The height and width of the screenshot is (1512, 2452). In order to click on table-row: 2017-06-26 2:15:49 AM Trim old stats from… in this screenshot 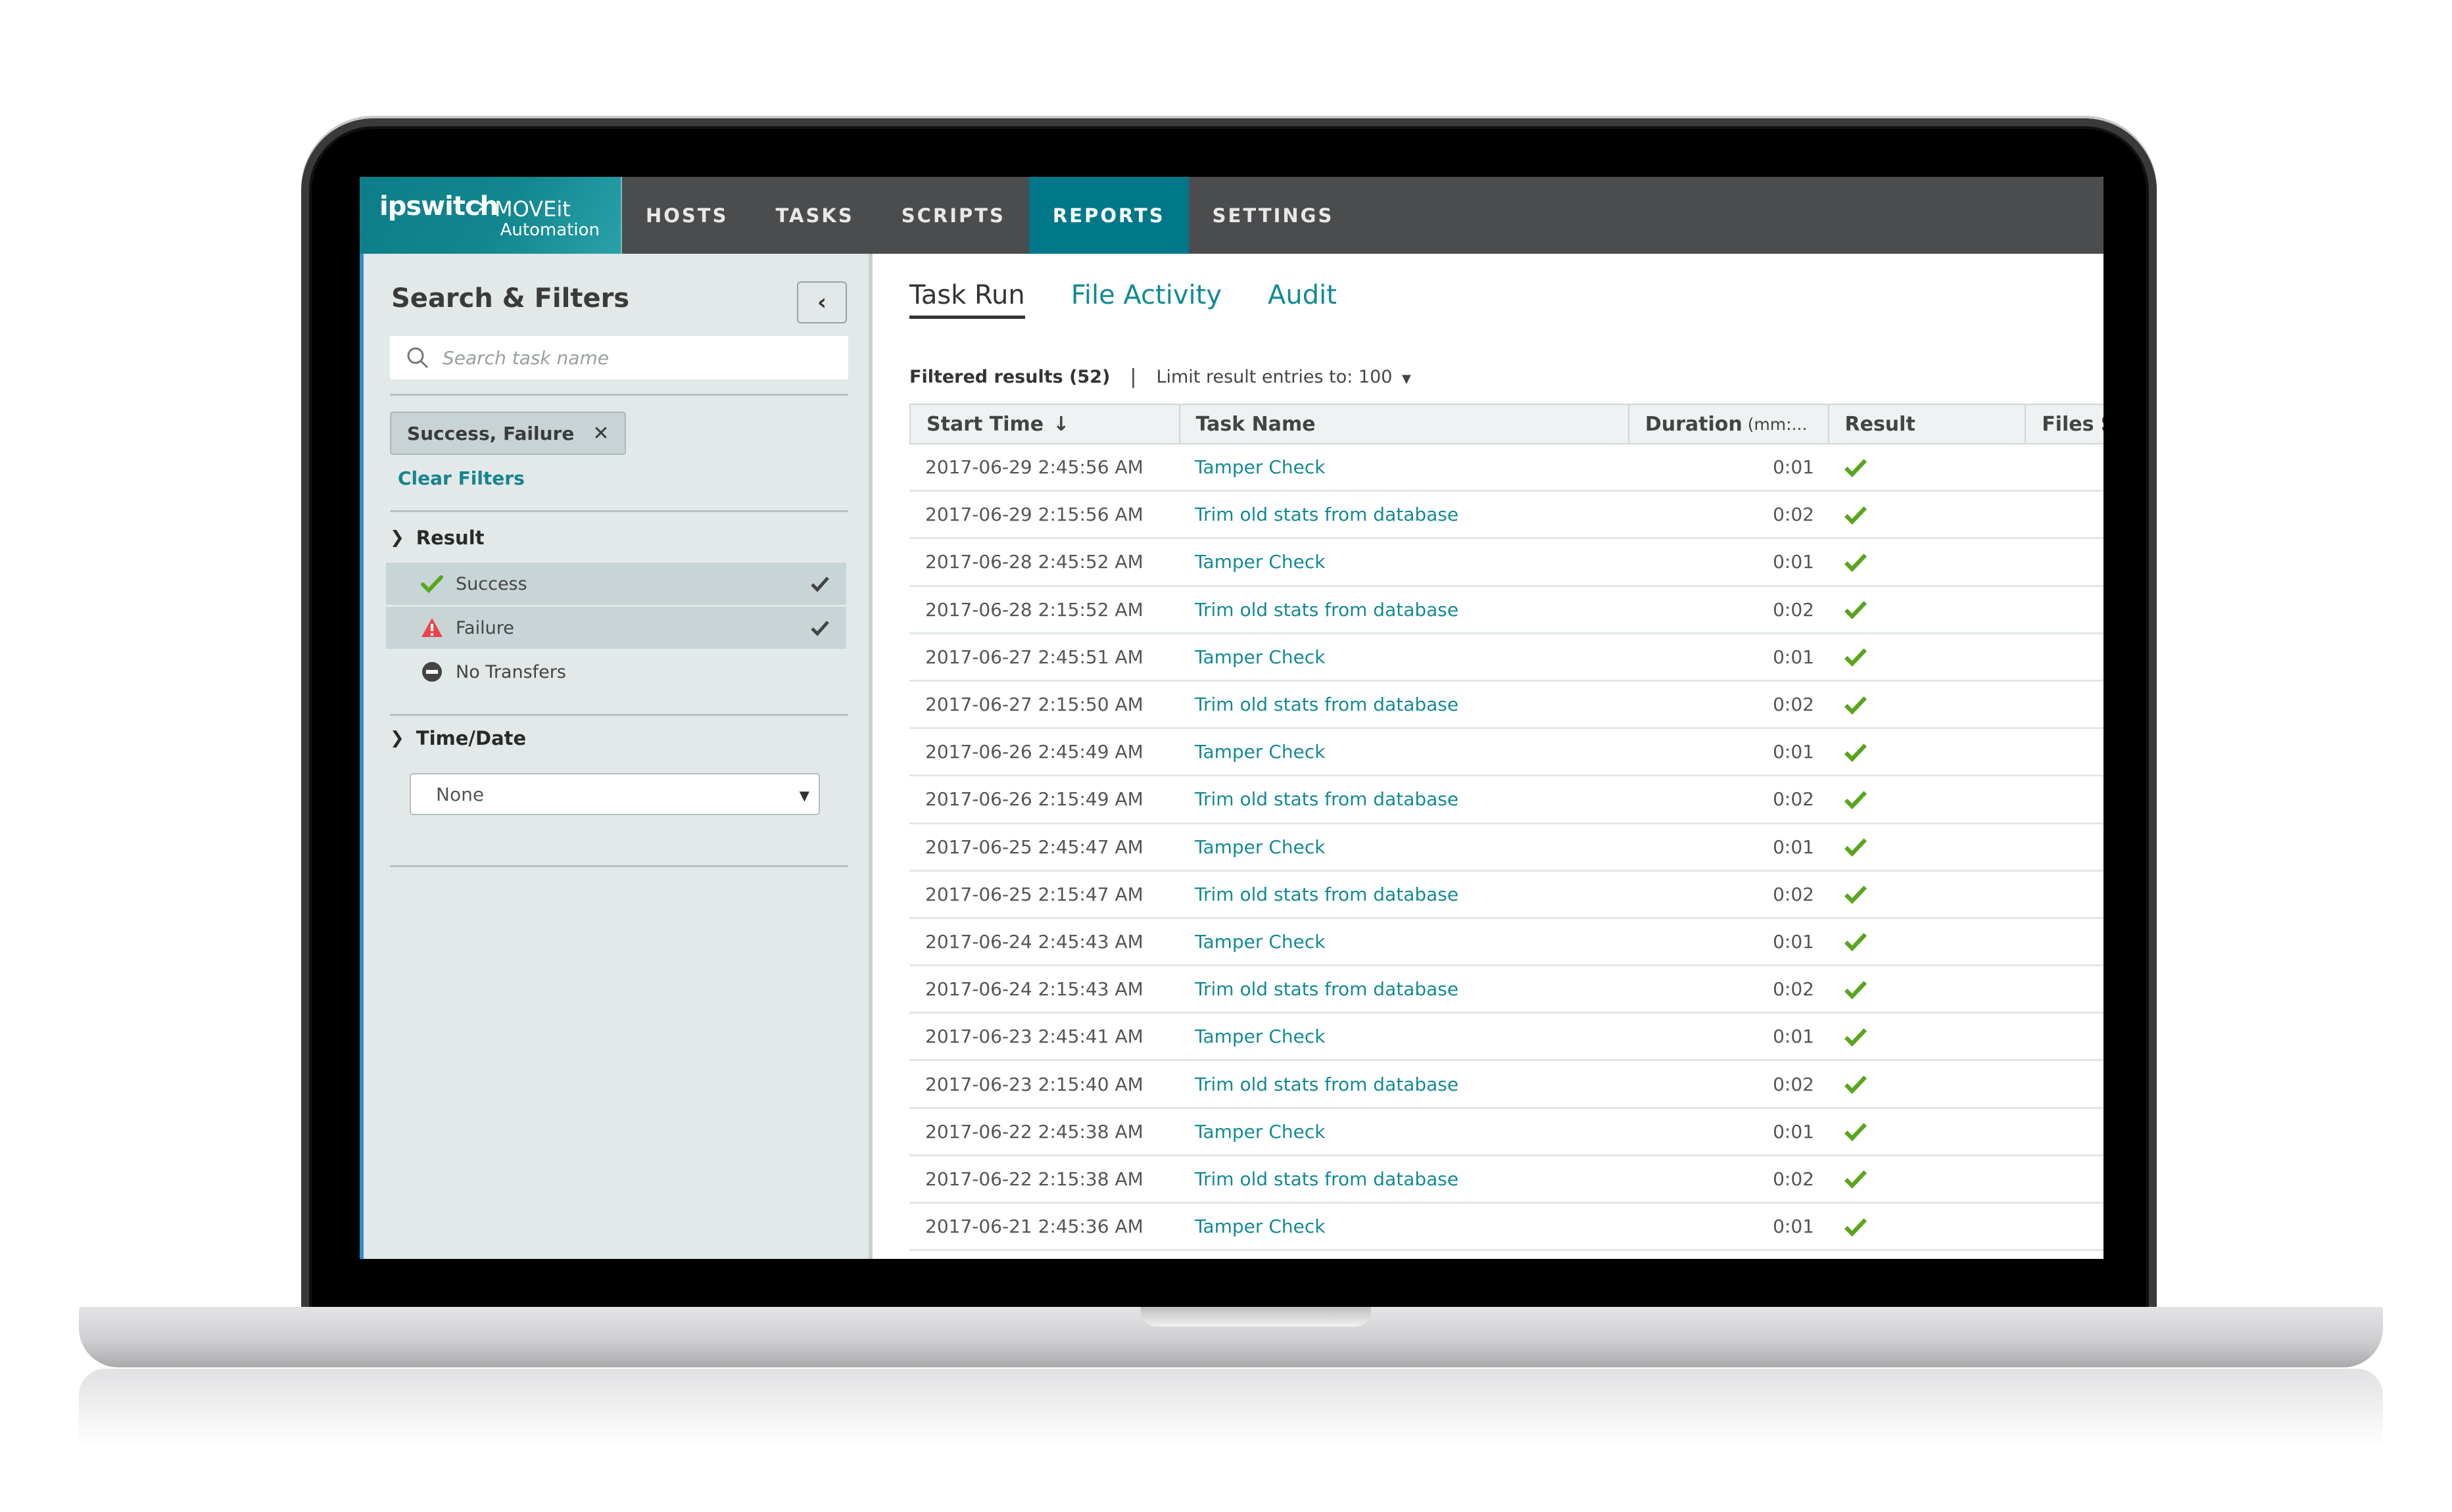, I will do `click(1506, 800)`.